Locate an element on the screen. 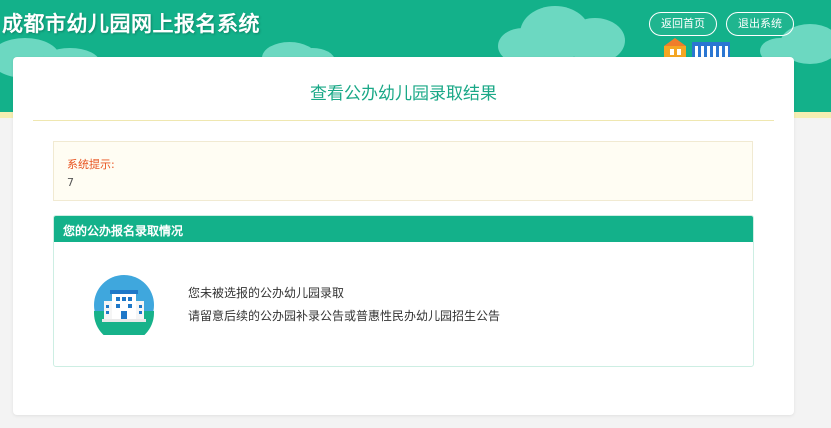 Image resolution: width=831 pixels, height=428 pixels. notice-value: 7 is located at coordinates (70, 182).